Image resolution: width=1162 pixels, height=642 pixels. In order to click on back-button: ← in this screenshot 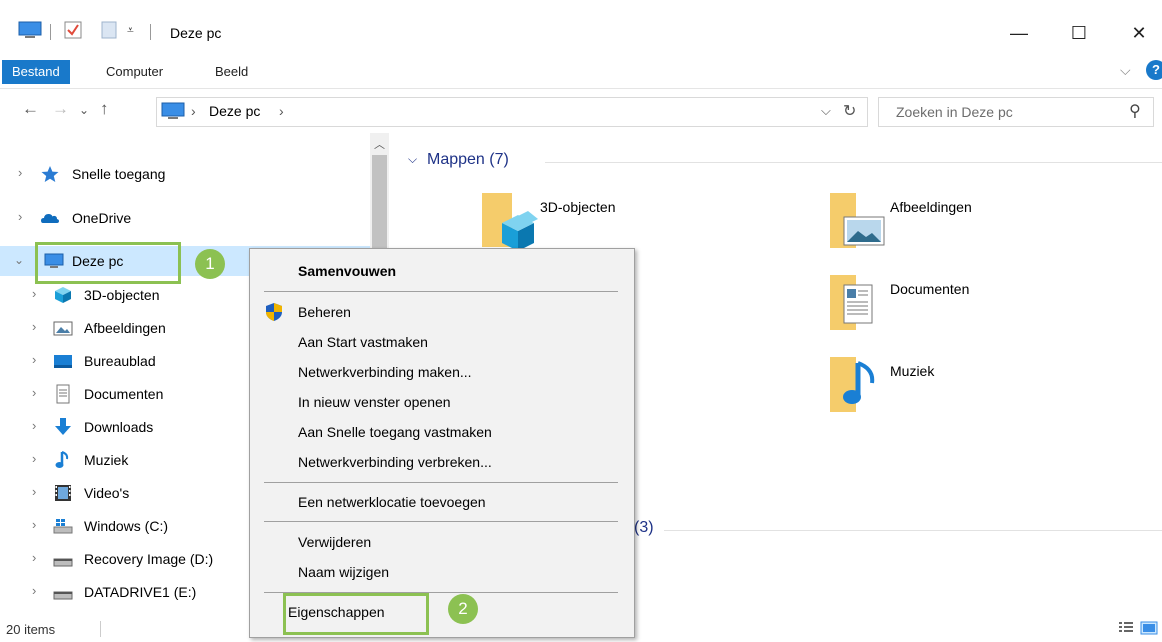, I will do `click(30, 109)`.